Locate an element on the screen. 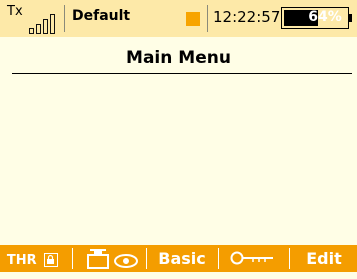  page-title: Main Menu is located at coordinates (178, 58).